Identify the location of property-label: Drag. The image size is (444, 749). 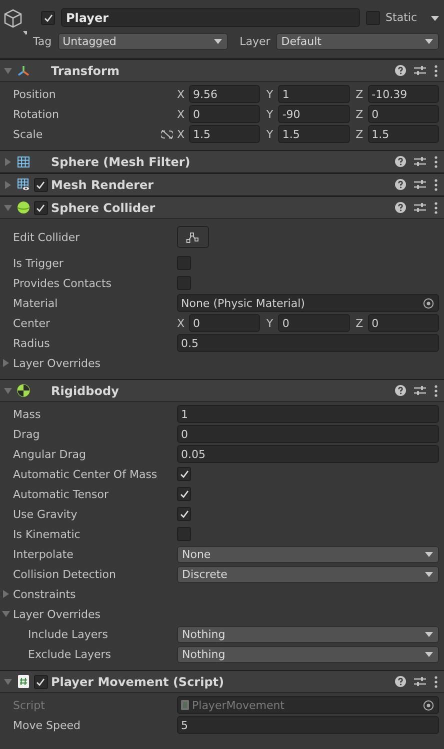
(27, 434).